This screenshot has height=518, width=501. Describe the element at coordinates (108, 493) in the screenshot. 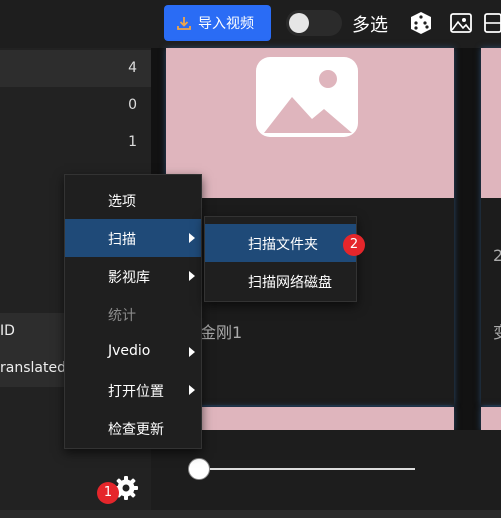

I see `step-badge-1: 1` at that location.